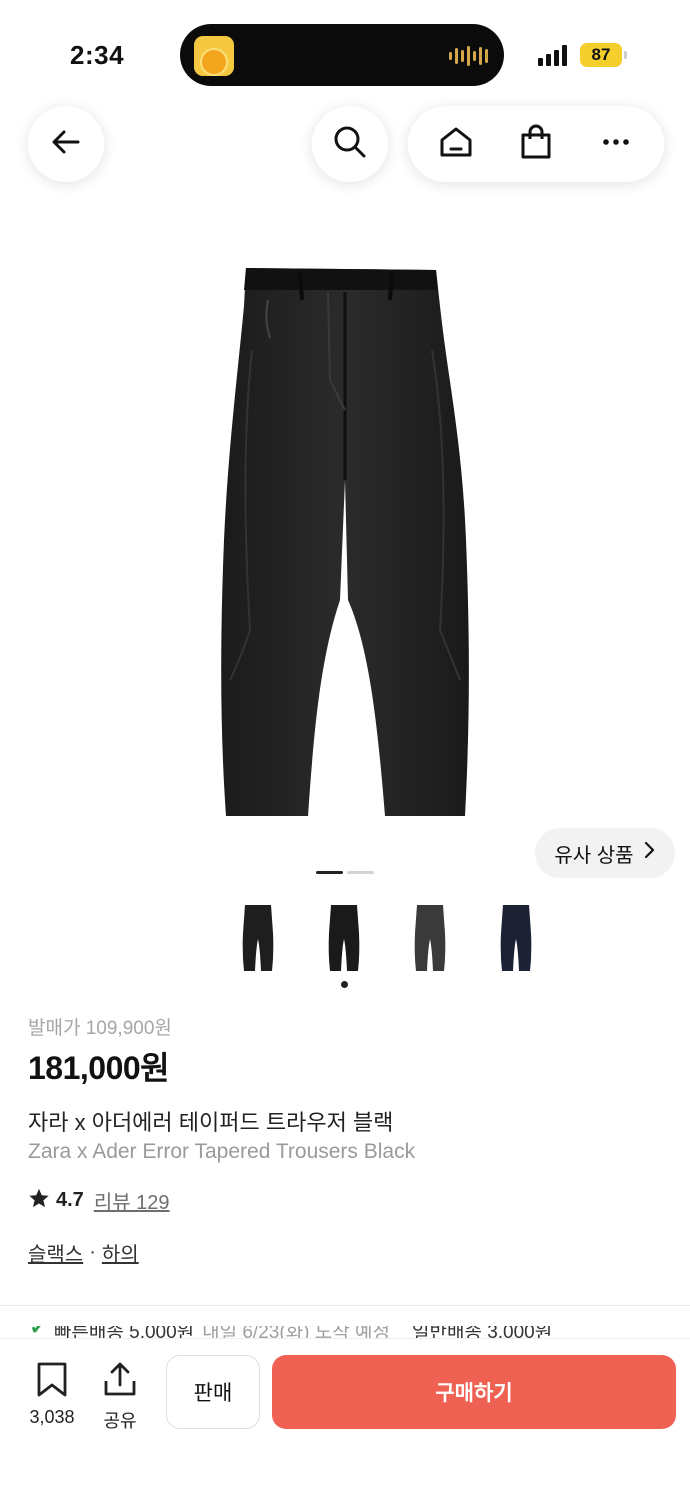 This screenshot has width=690, height=1500. Describe the element at coordinates (52, 1417) in the screenshot. I see `bookmark-count: 3,038` at that location.